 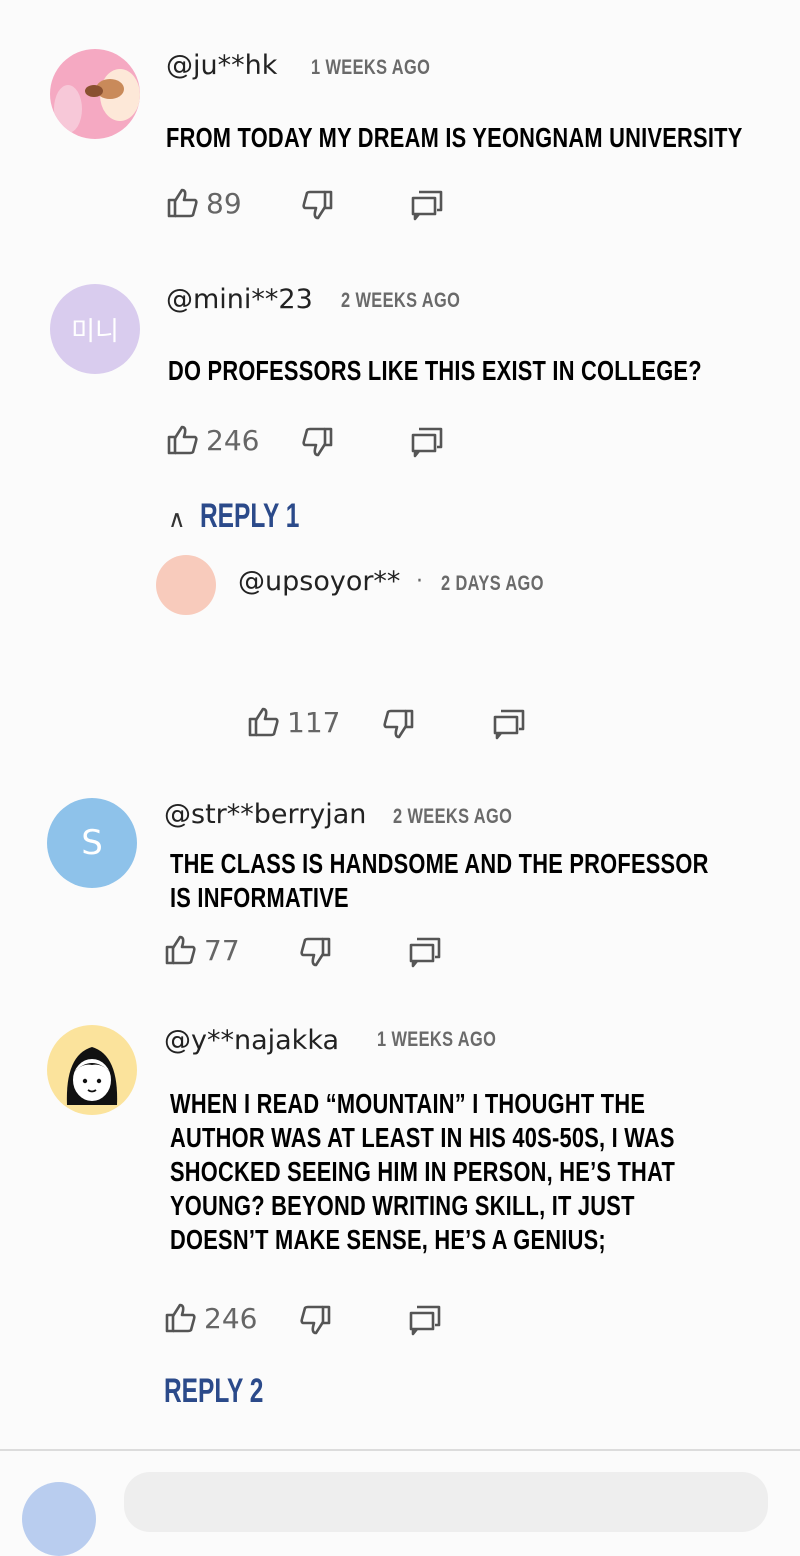 I want to click on avatar: 미니, so click(x=95, y=329).